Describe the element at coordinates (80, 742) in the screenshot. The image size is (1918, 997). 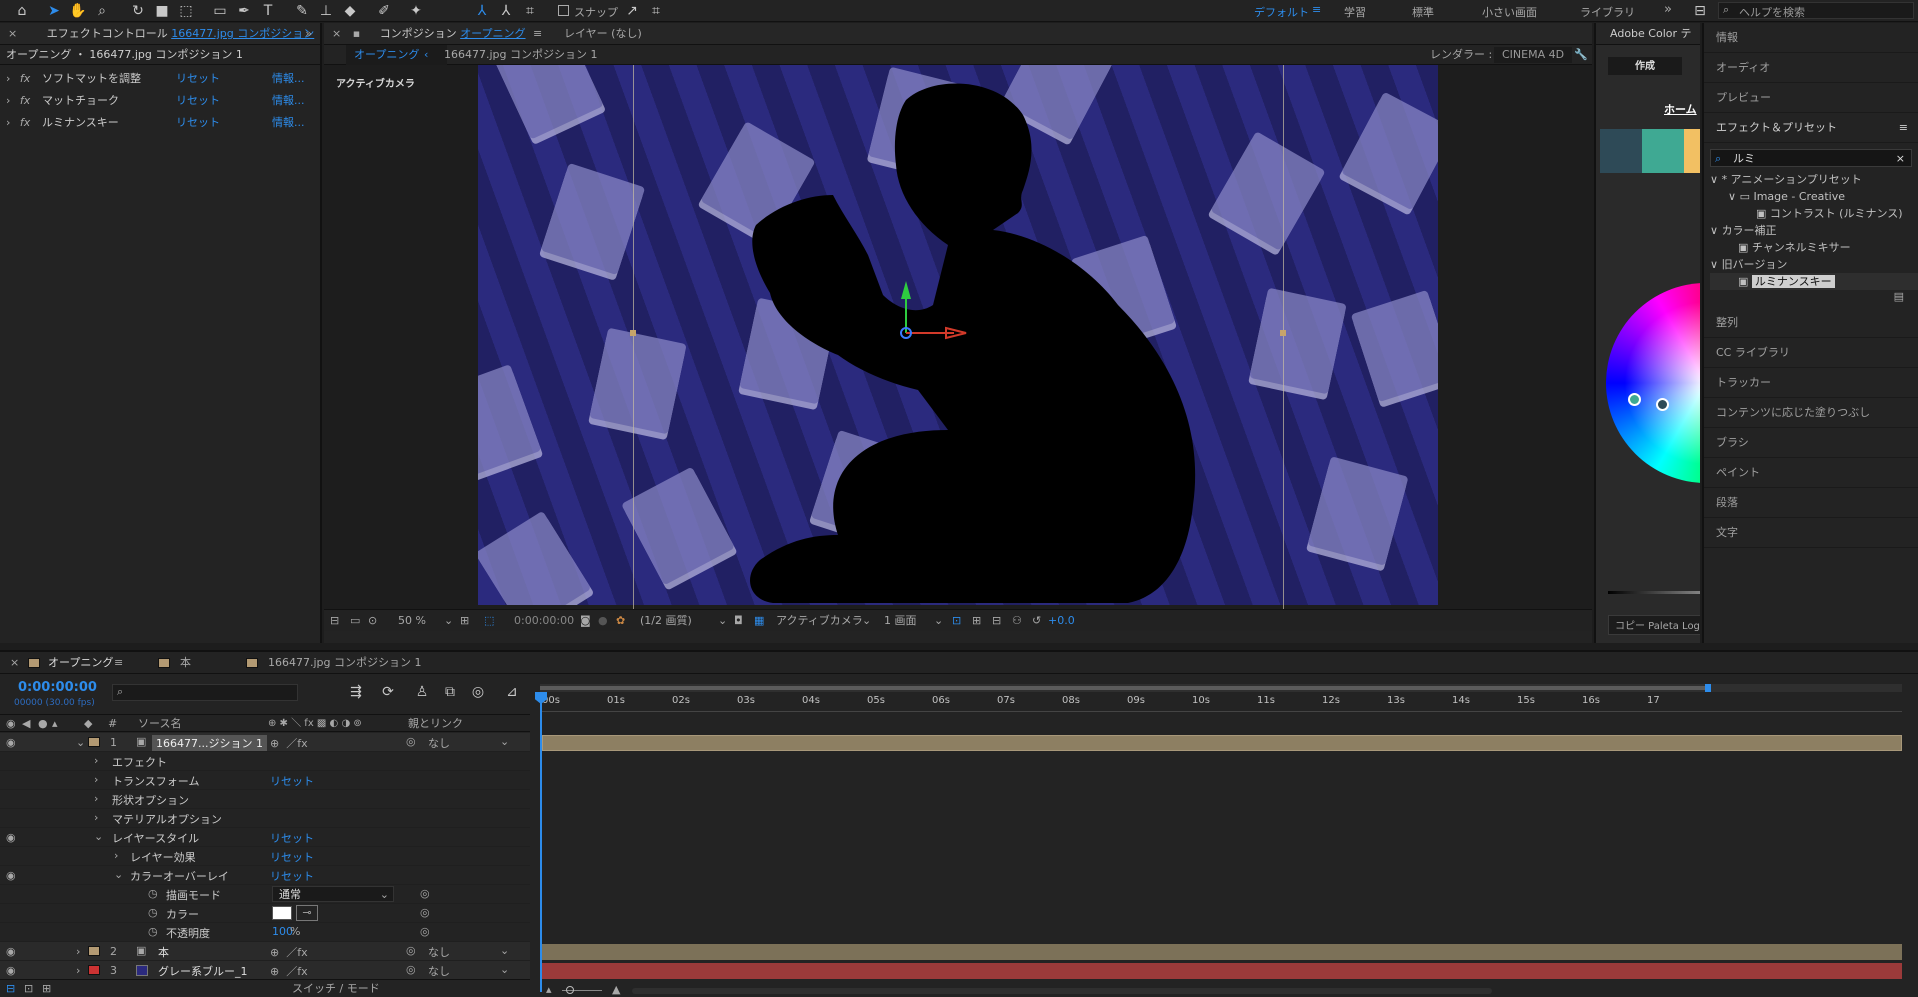
I see `collapse-chevron-icon: ⌄` at that location.